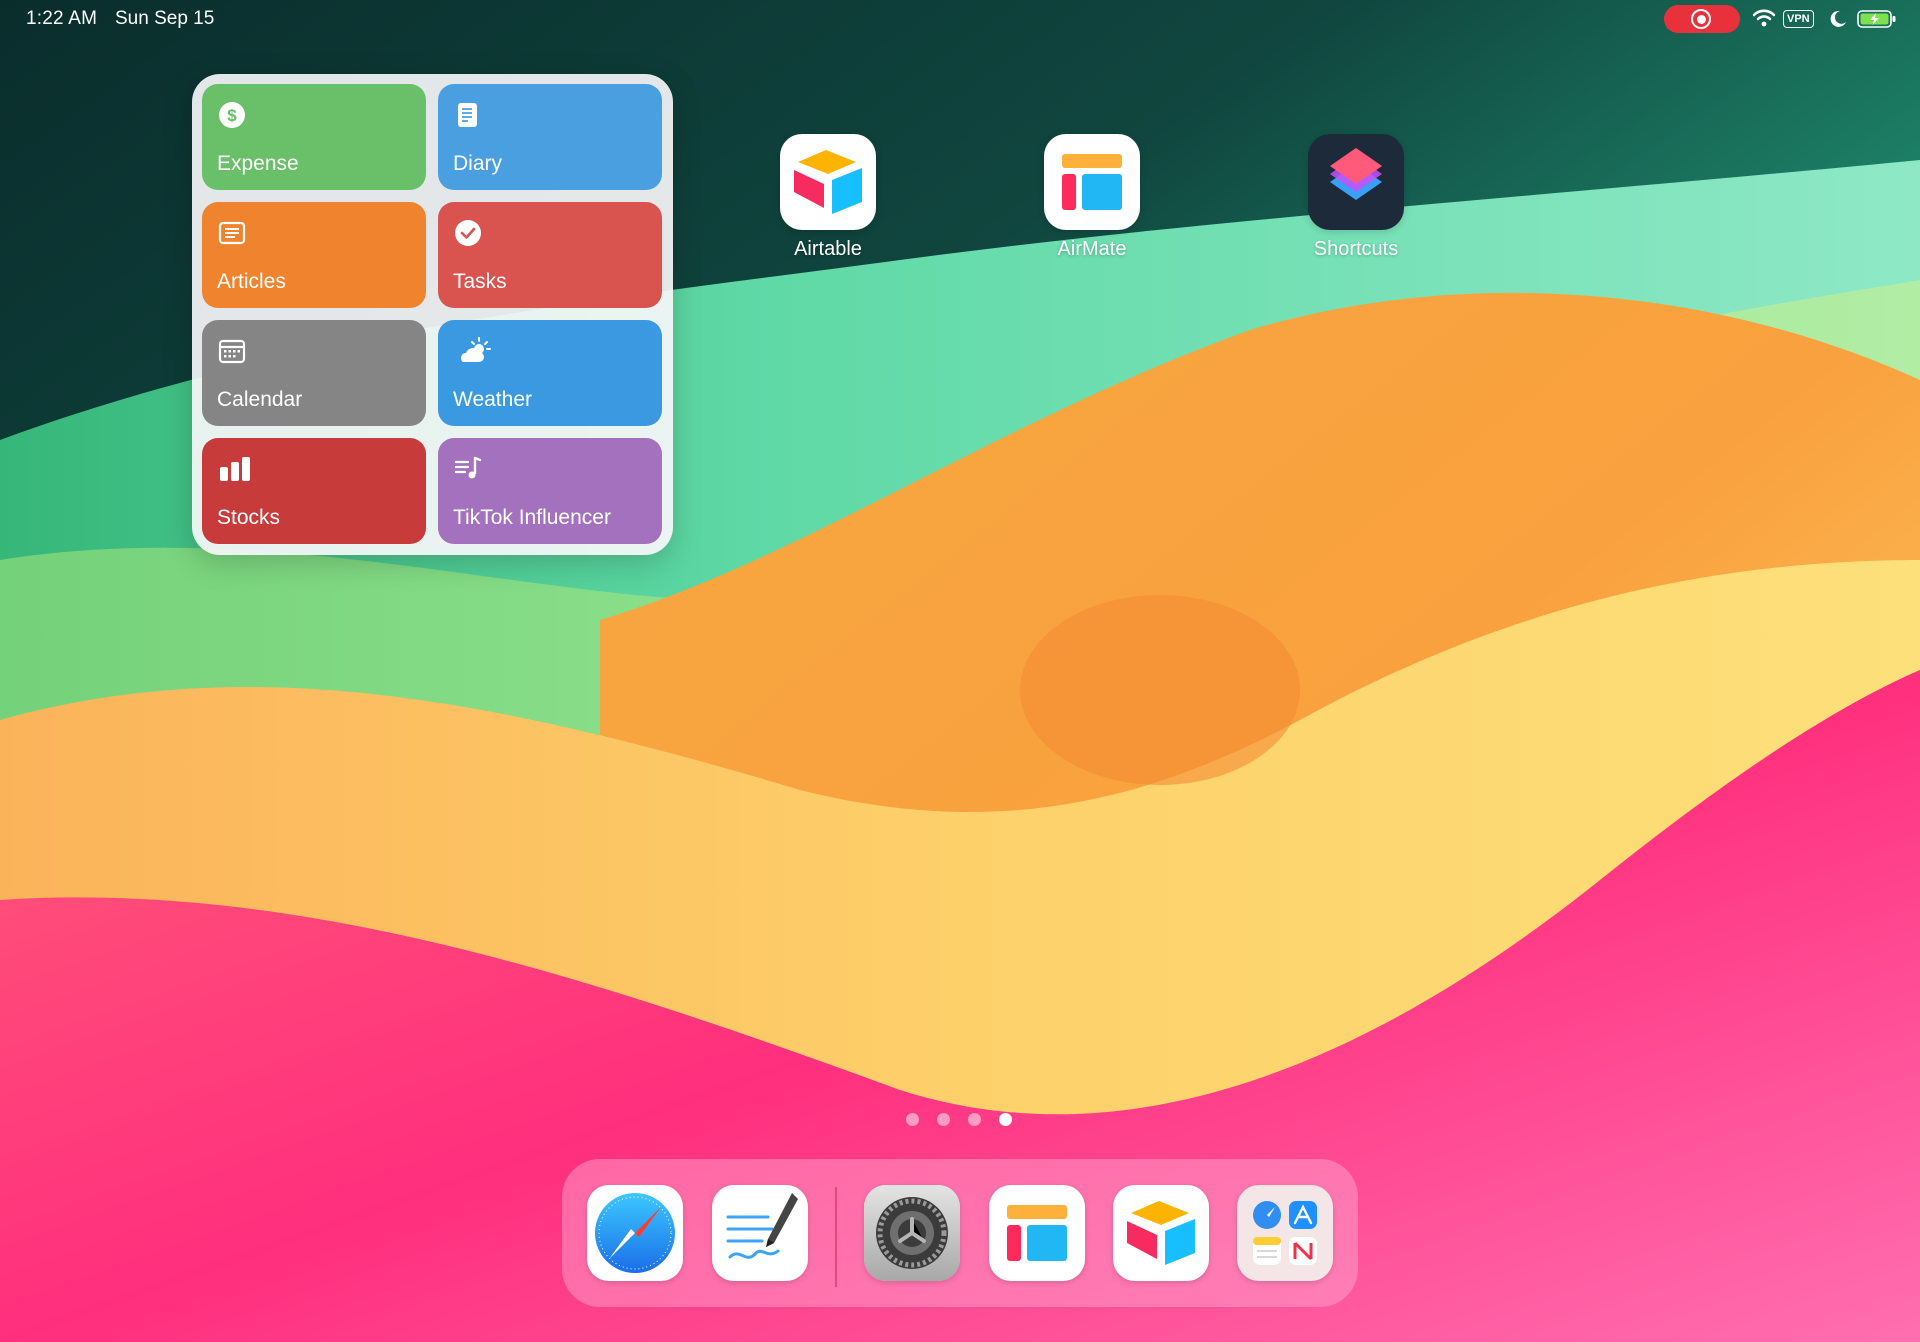 The image size is (1920, 1342). What do you see at coordinates (550, 373) in the screenshot?
I see `shortcut-tile-weather: Weather` at bounding box center [550, 373].